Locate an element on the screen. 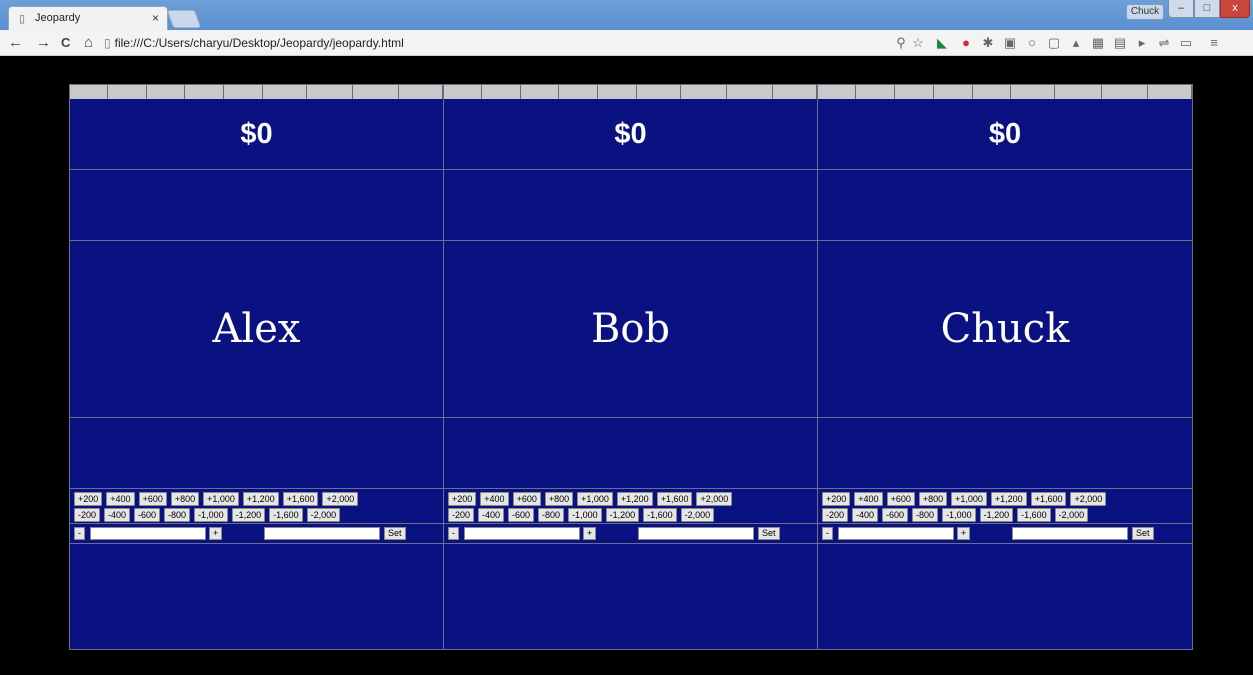 The width and height of the screenshot is (1253, 675). page-icon: ▯ is located at coordinates (107, 43).